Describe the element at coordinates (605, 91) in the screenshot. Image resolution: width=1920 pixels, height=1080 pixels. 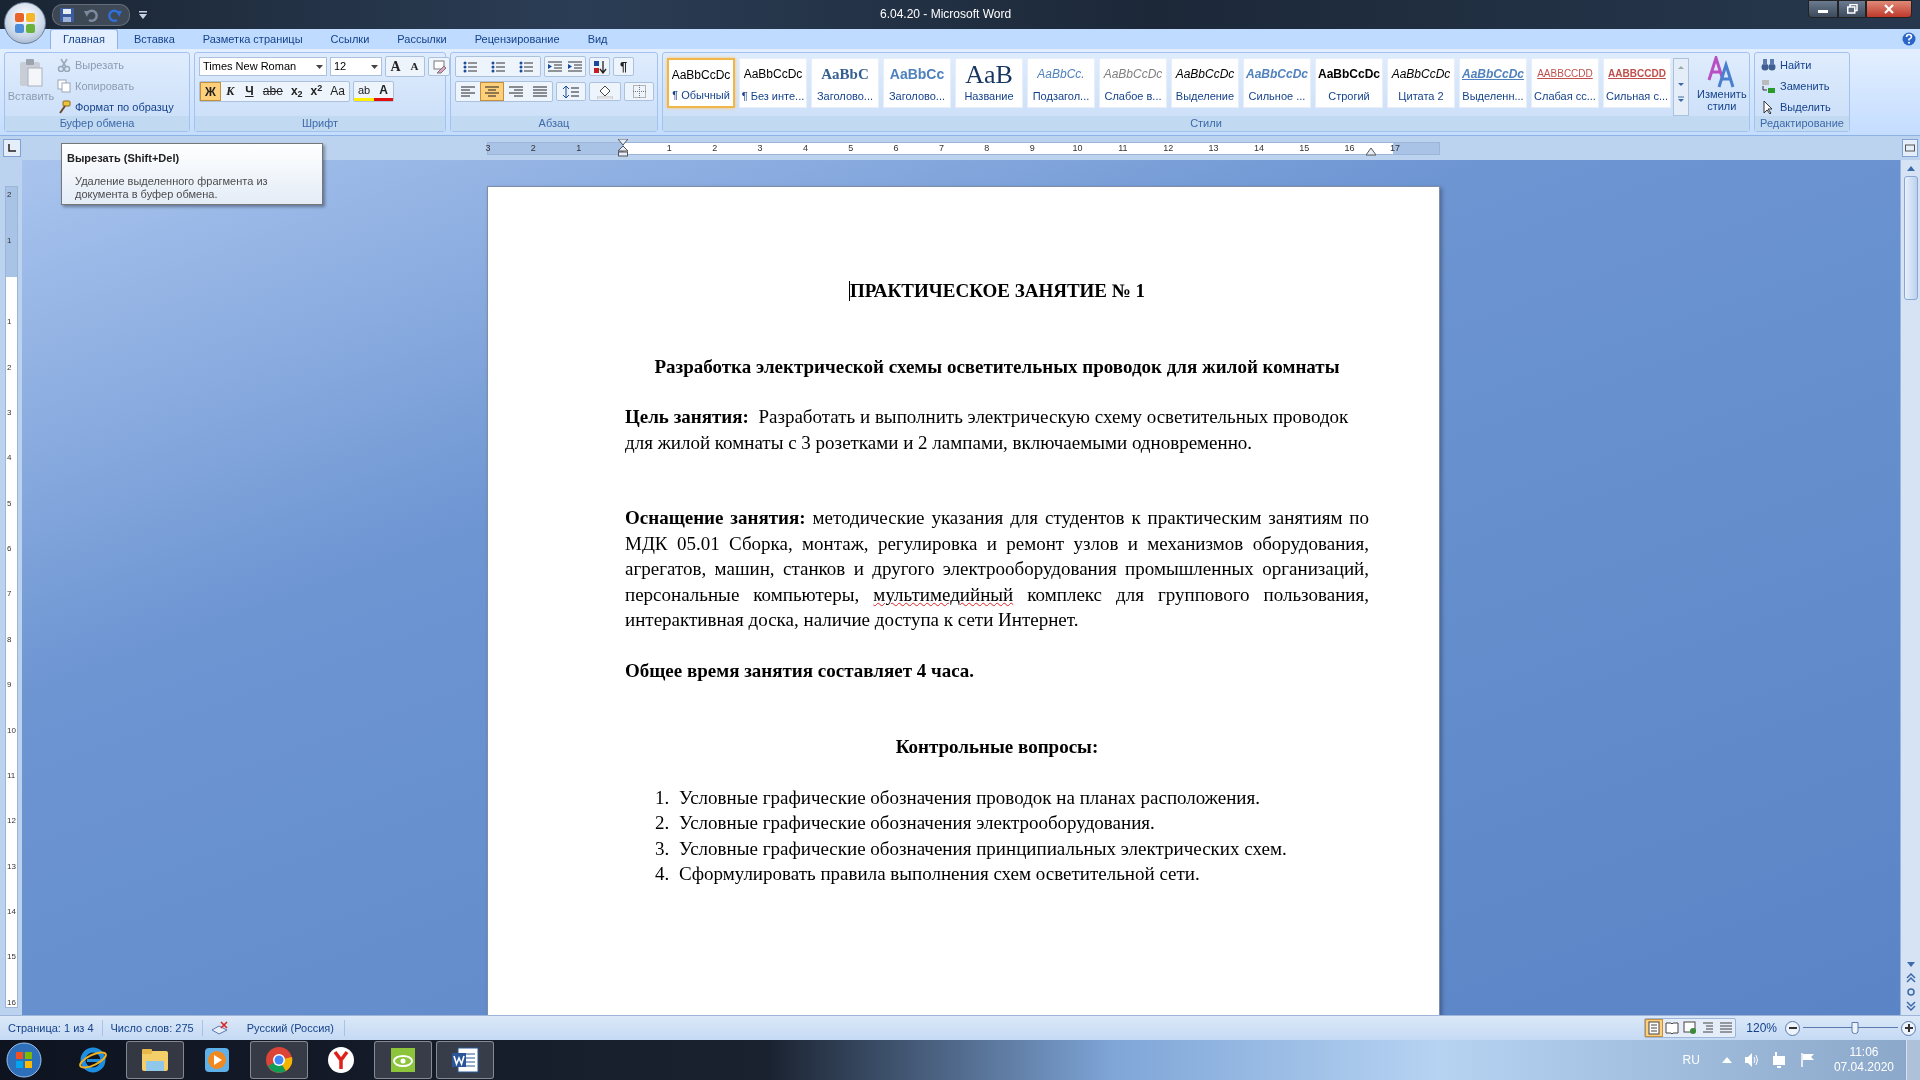
I see `shading-button` at that location.